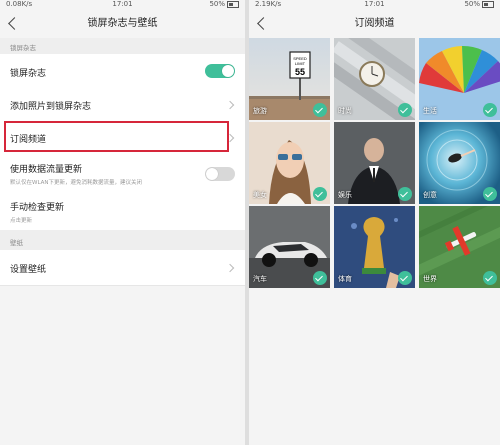 The height and width of the screenshot is (445, 500). What do you see at coordinates (345, 279) in the screenshot?
I see `channel-label: 体育` at bounding box center [345, 279].